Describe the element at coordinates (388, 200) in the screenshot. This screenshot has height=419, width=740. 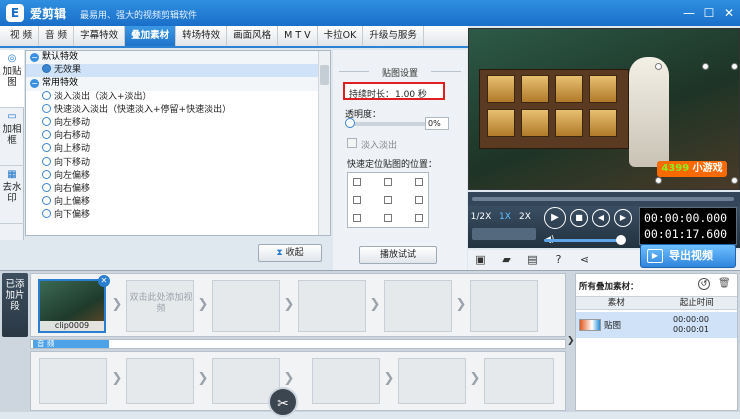
I see `position-center` at that location.